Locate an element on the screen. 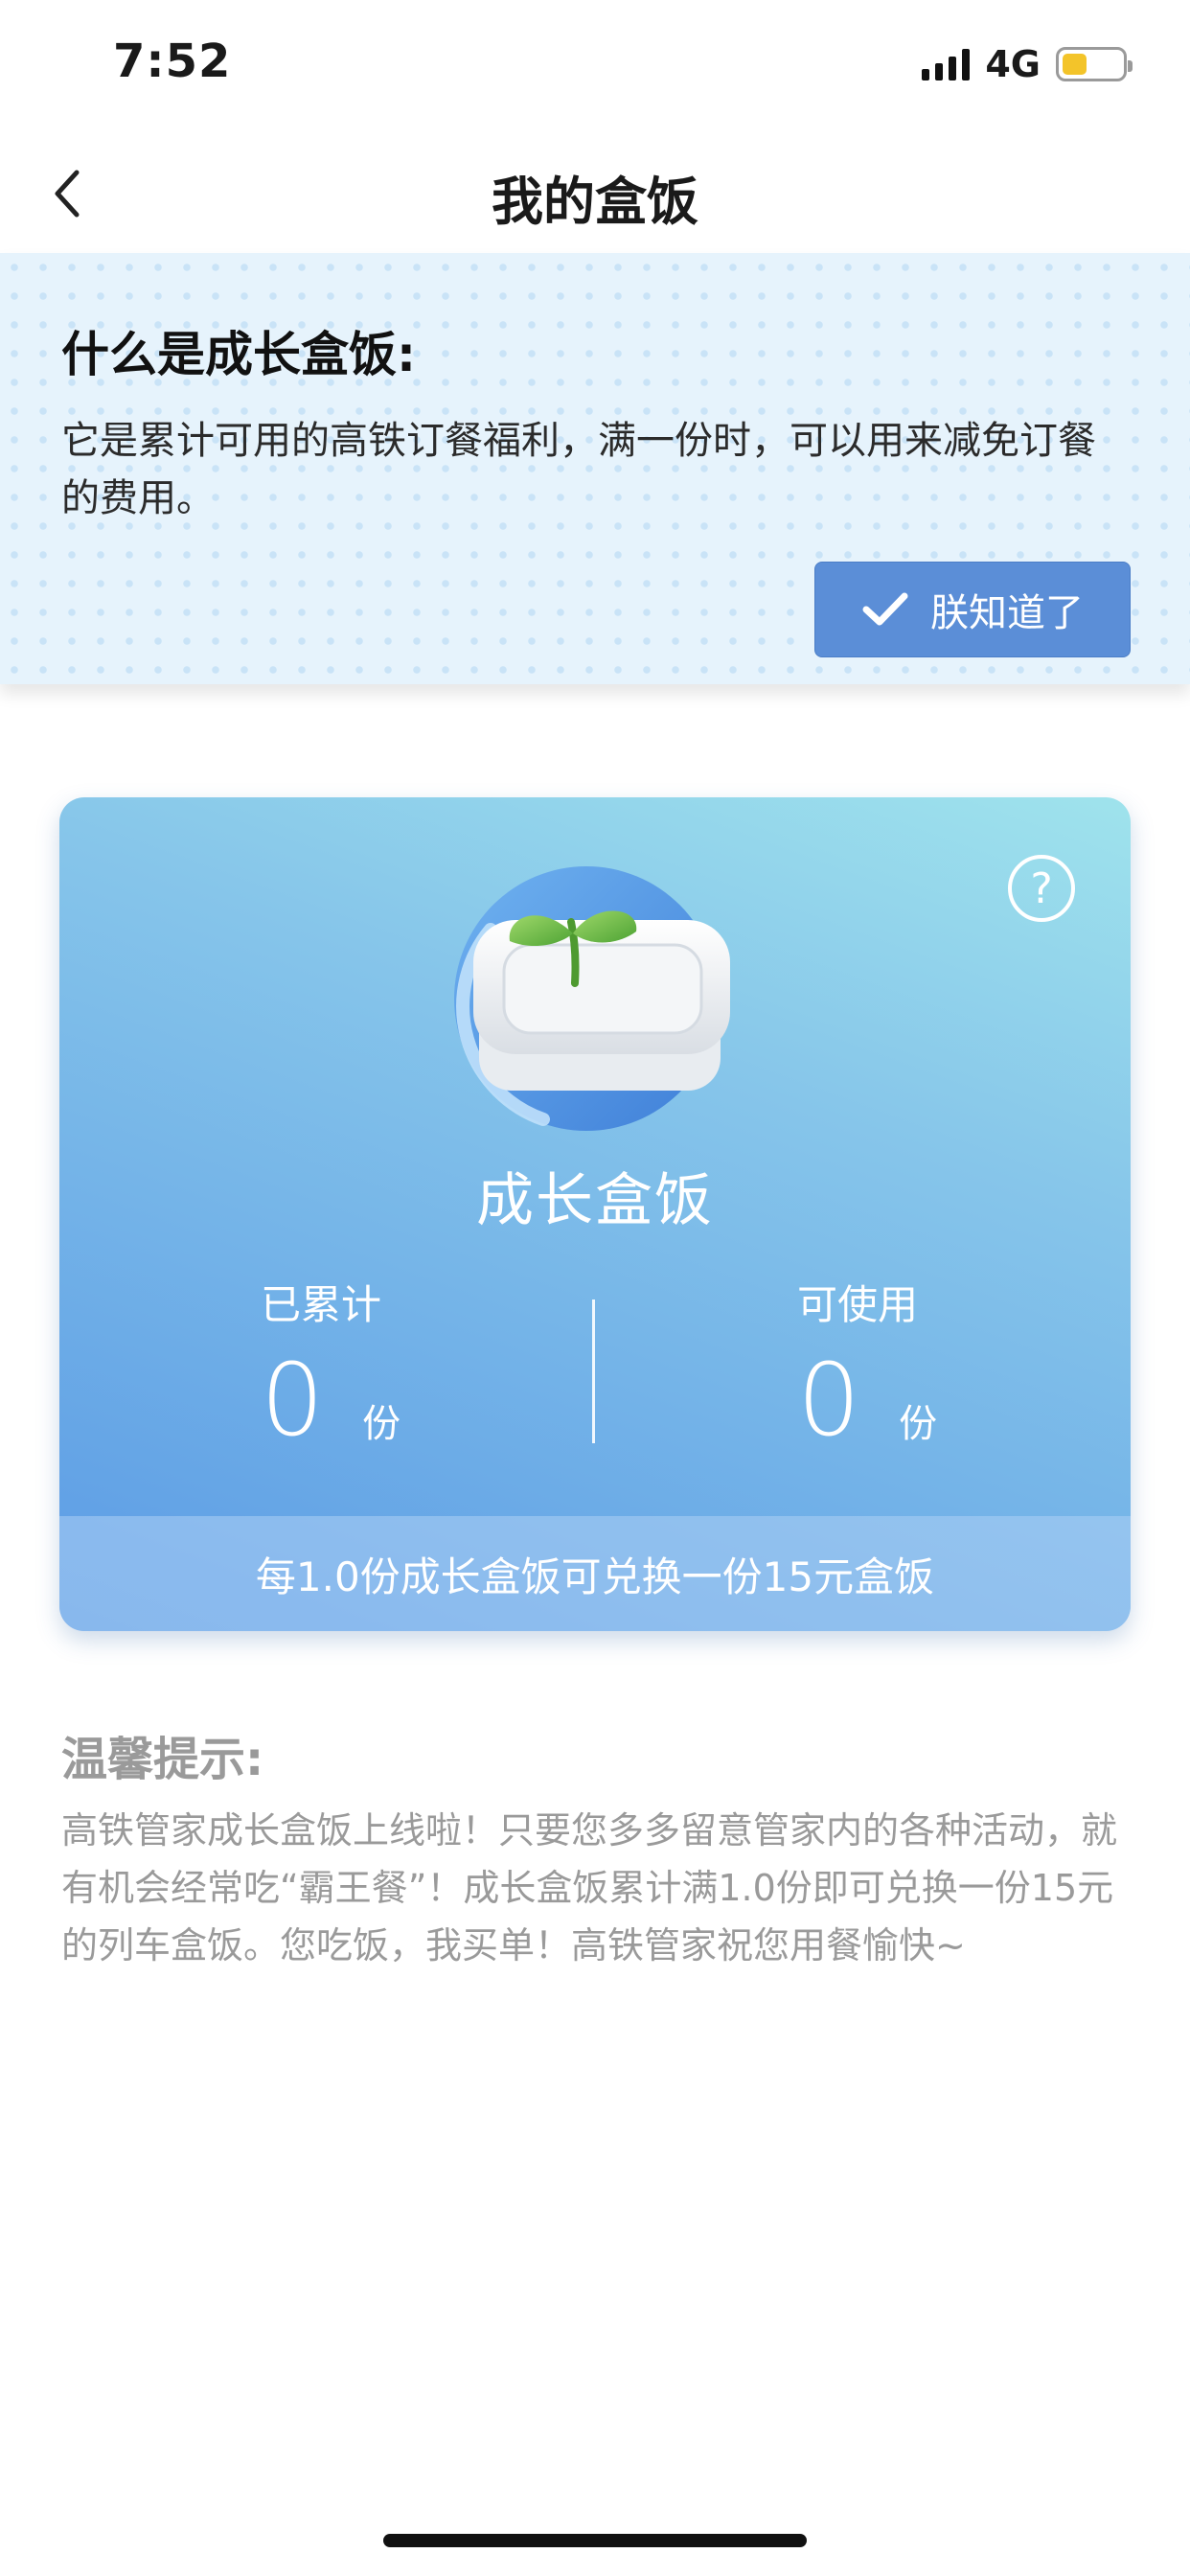 The image size is (1190, 2576). nav-bar: 我的盒饭 is located at coordinates (595, 193).